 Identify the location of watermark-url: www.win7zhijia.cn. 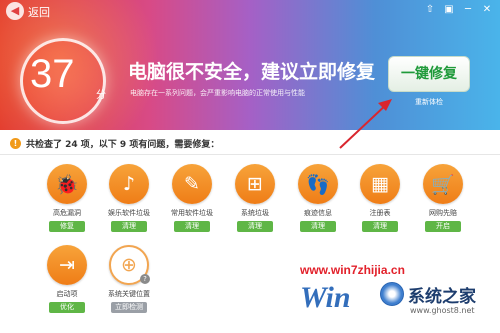
(352, 270).